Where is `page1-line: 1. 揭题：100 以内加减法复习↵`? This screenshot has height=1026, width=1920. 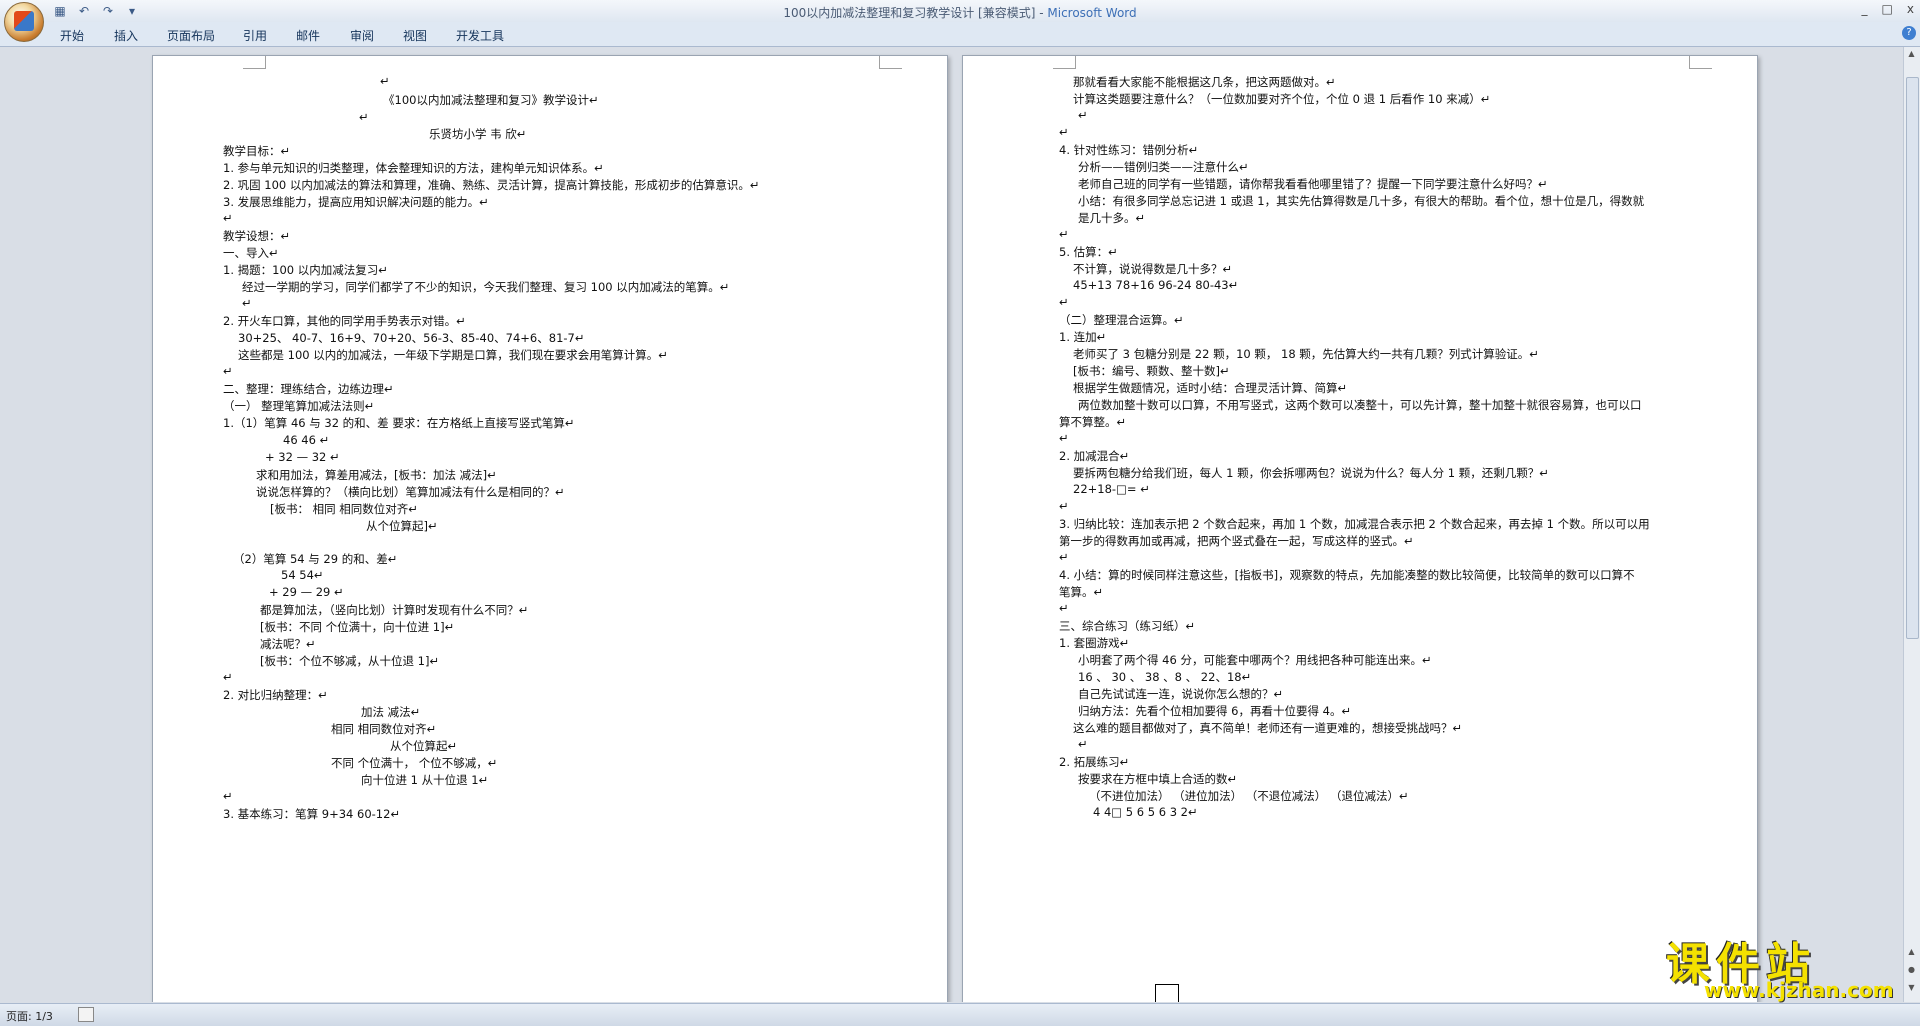
page1-line: 1. 揭题：100 以内加减法复习↵ is located at coordinates (305, 270).